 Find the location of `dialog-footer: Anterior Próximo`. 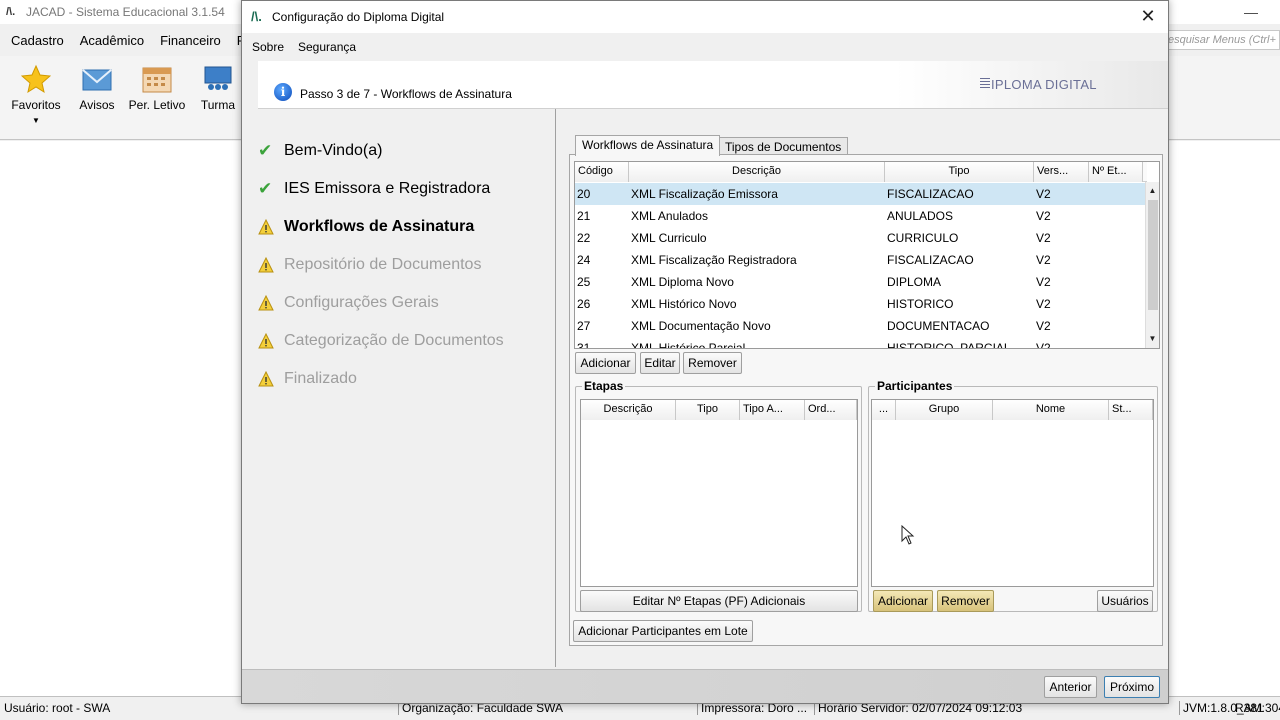

dialog-footer: Anterior Próximo is located at coordinates (705, 686).